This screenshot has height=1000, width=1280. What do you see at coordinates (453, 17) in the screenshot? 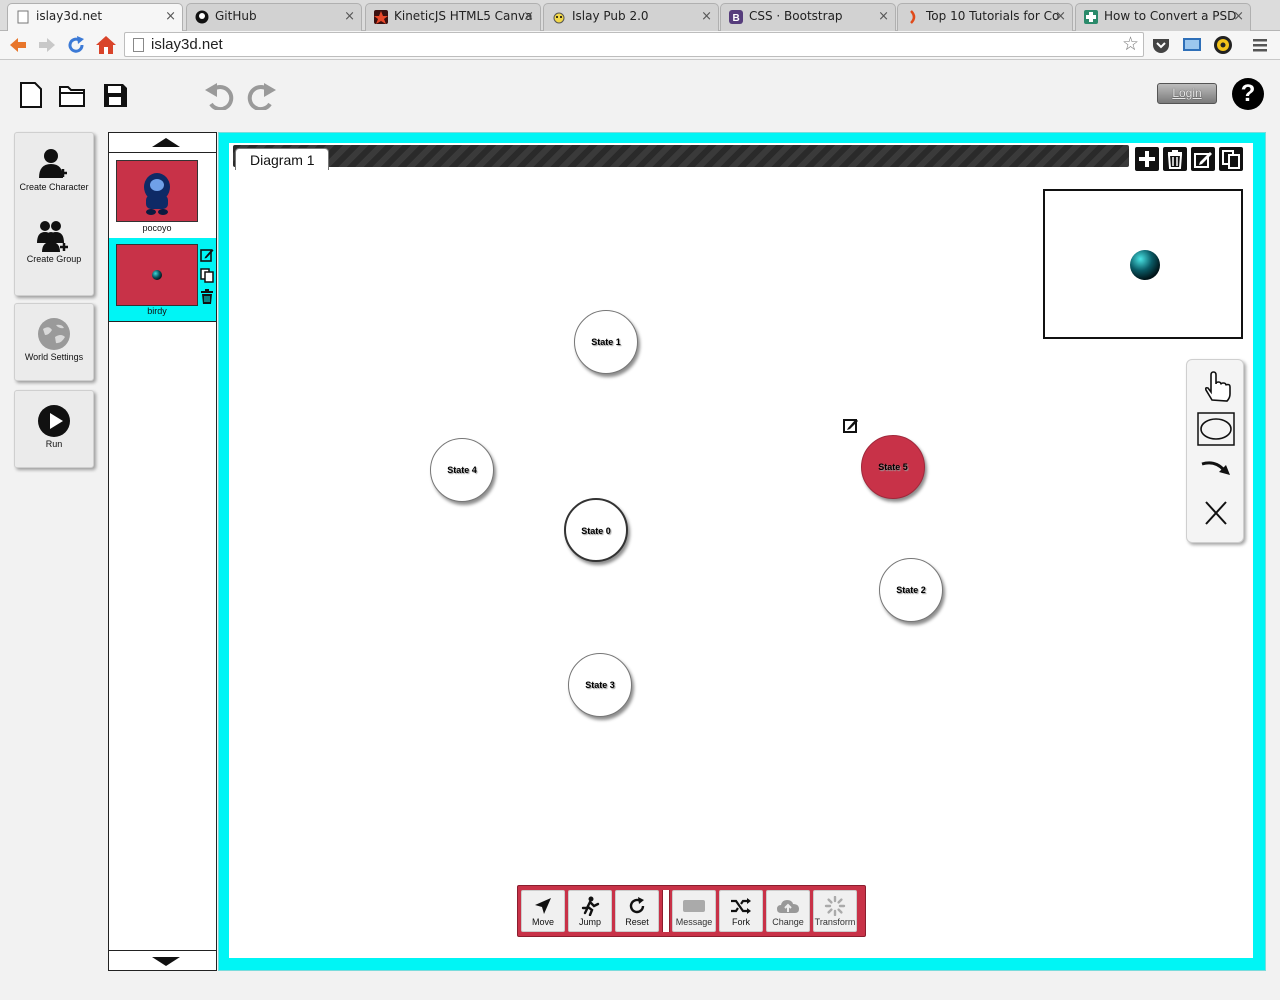
I see `browser-tab-kinetic: KineticJS HTML5 Canva ×` at bounding box center [453, 17].